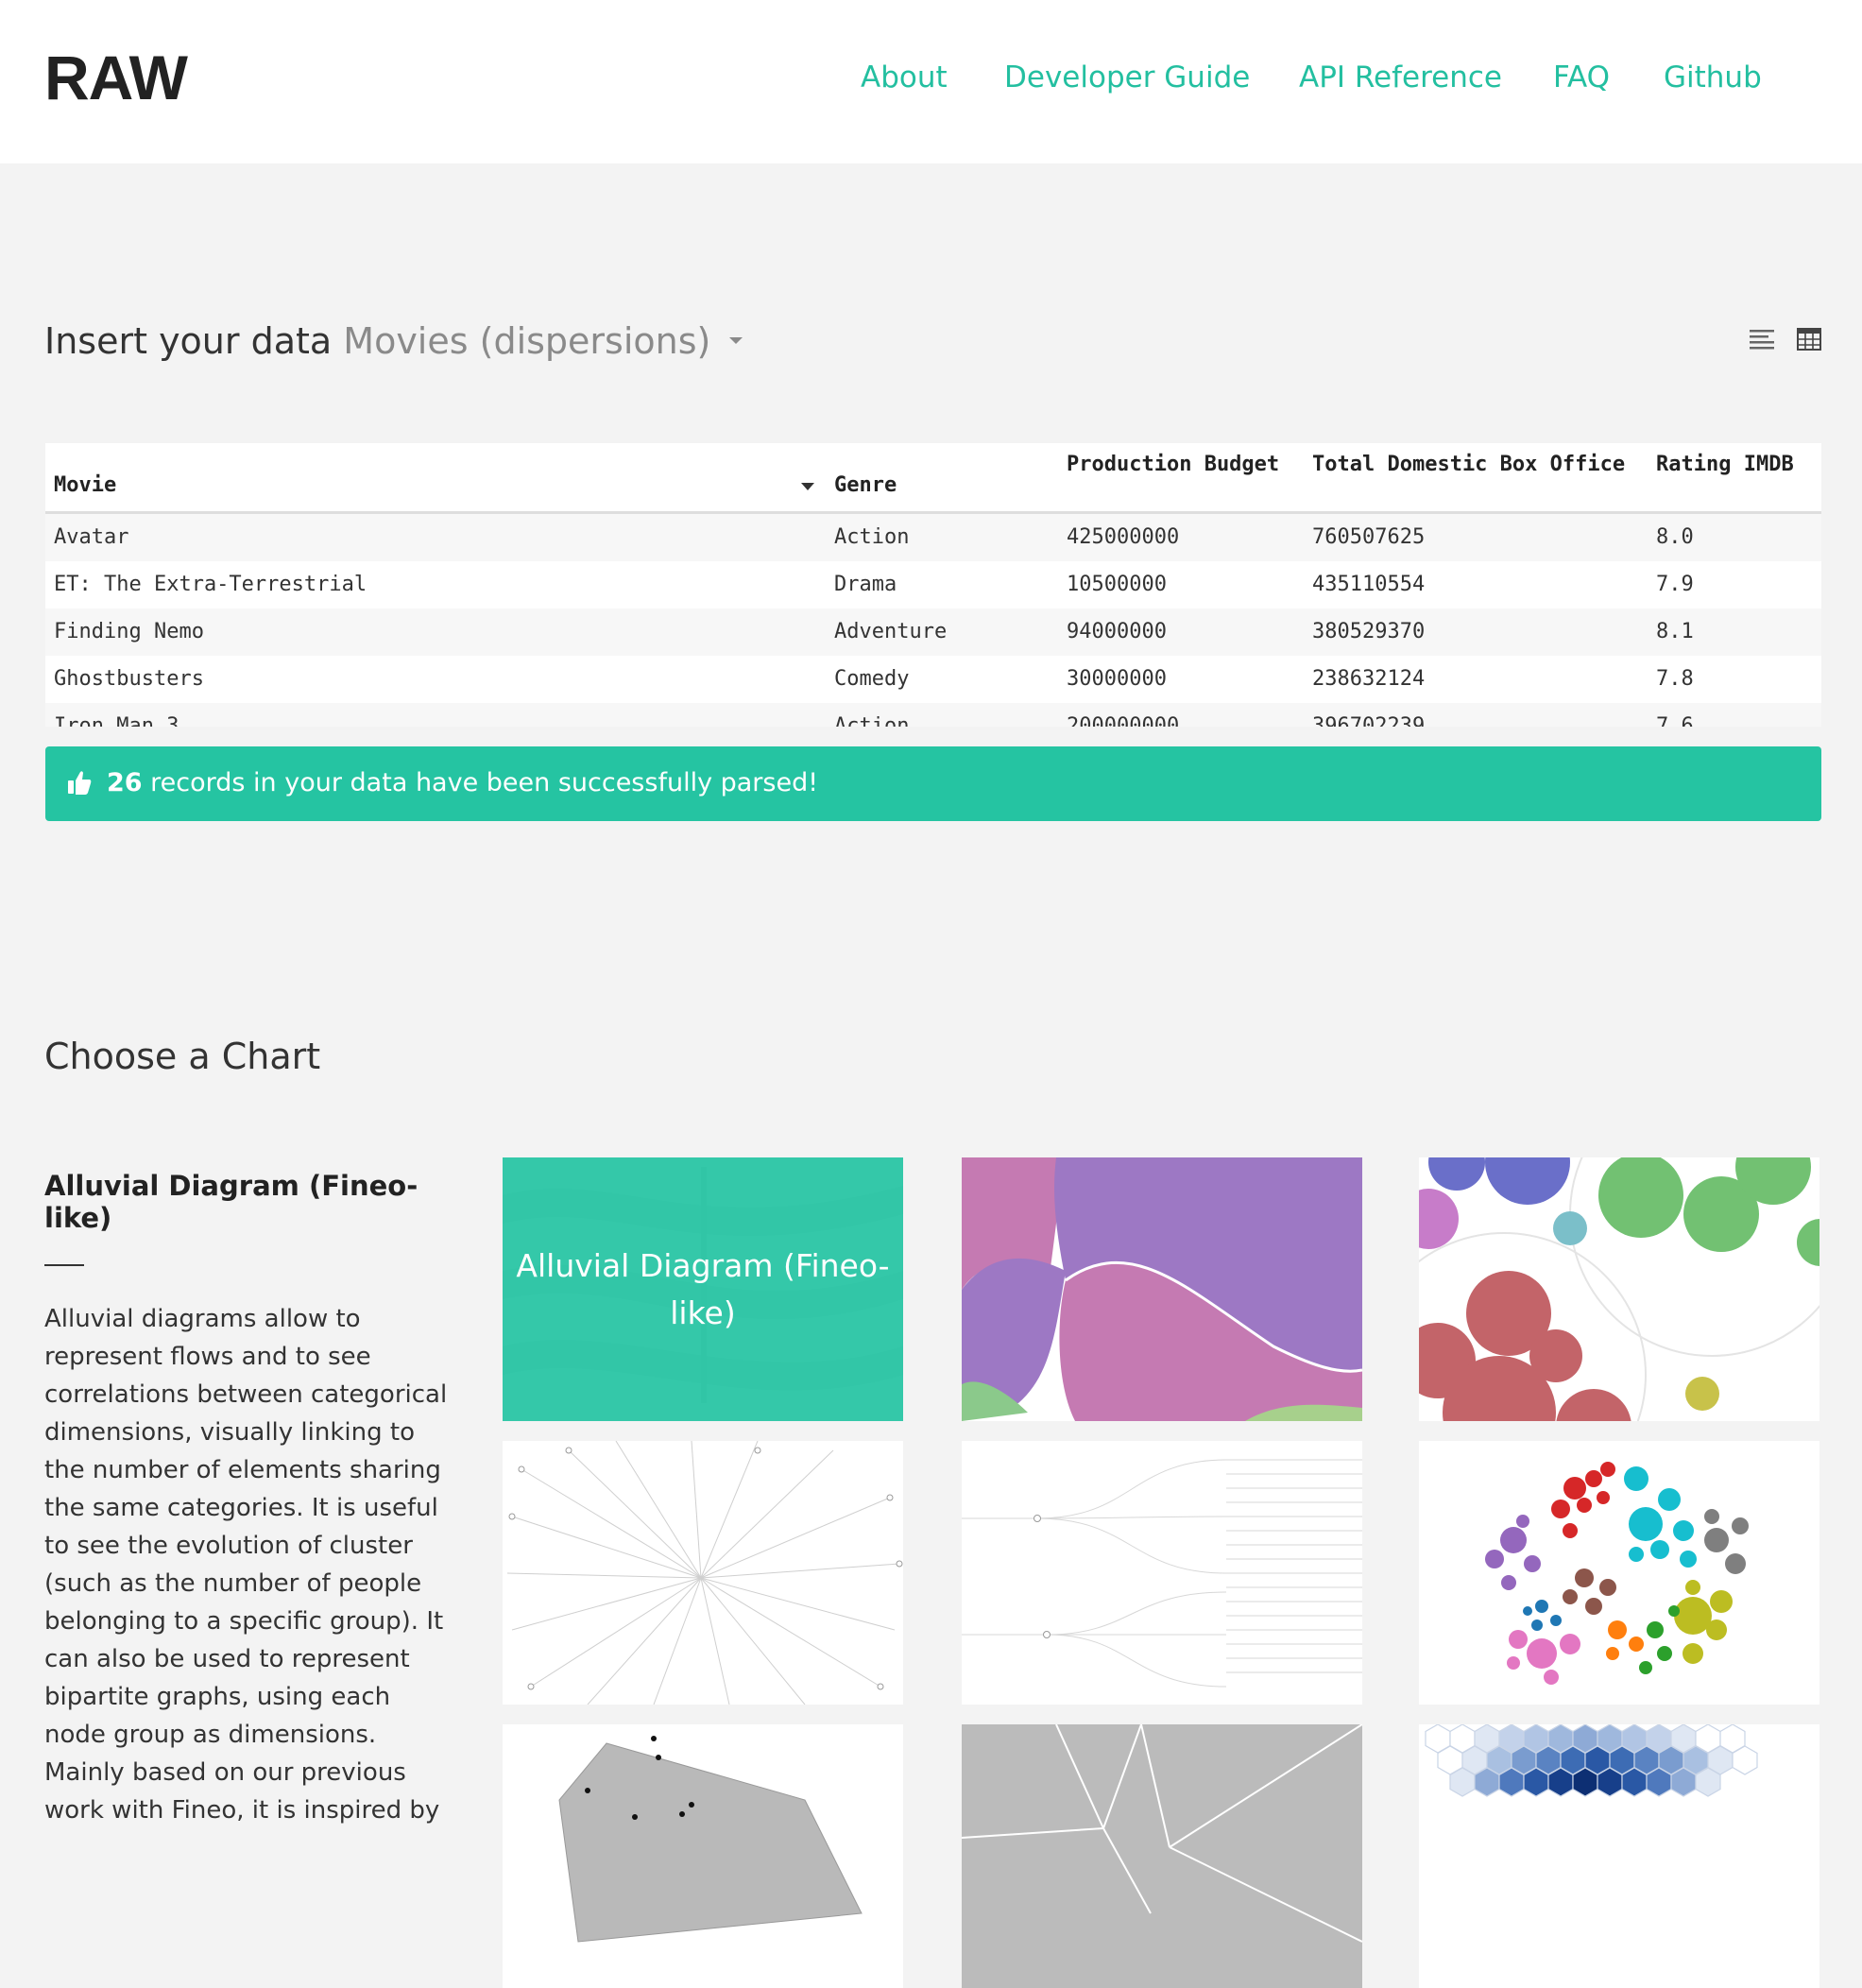  I want to click on chart-tile-hexbin, so click(1619, 1856).